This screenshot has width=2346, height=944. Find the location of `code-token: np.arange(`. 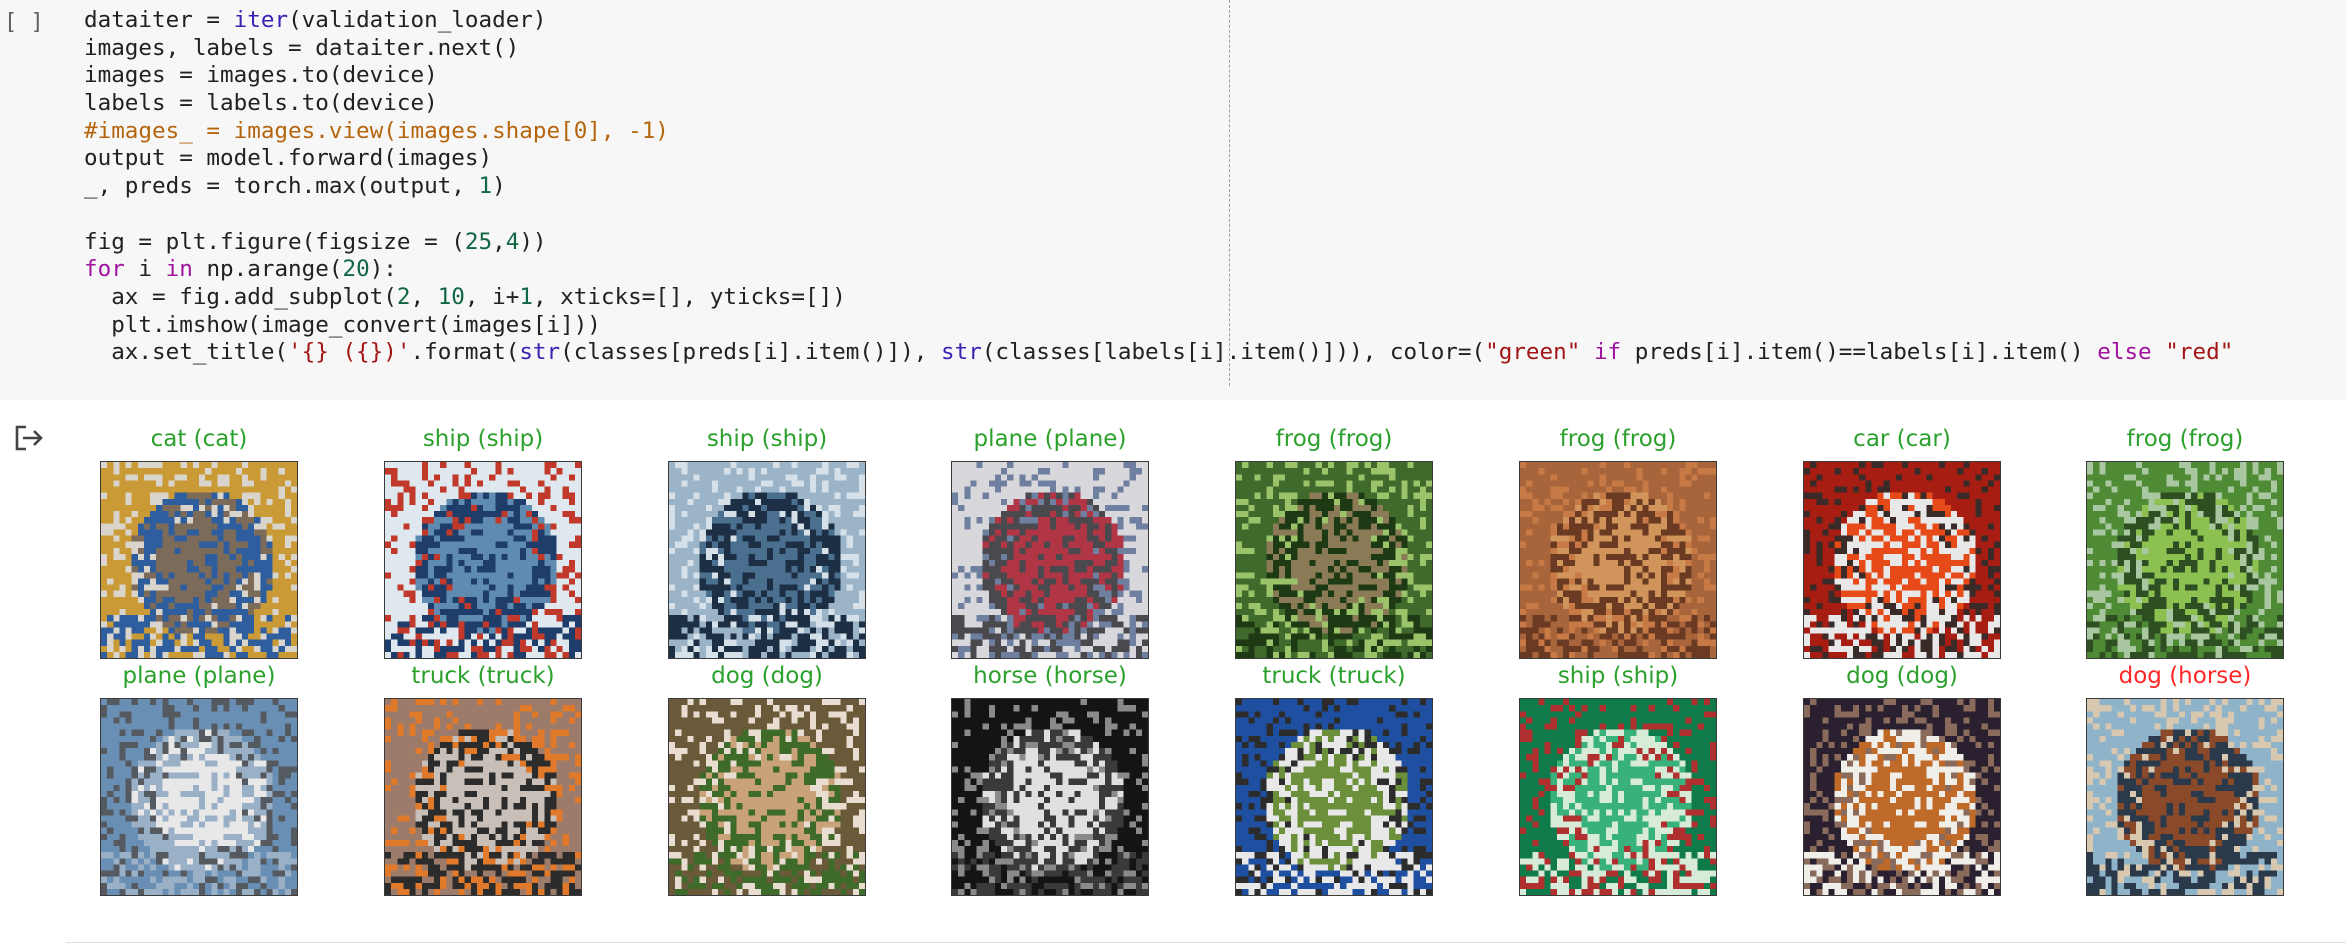

code-token: np.arange( is located at coordinates (267, 269).